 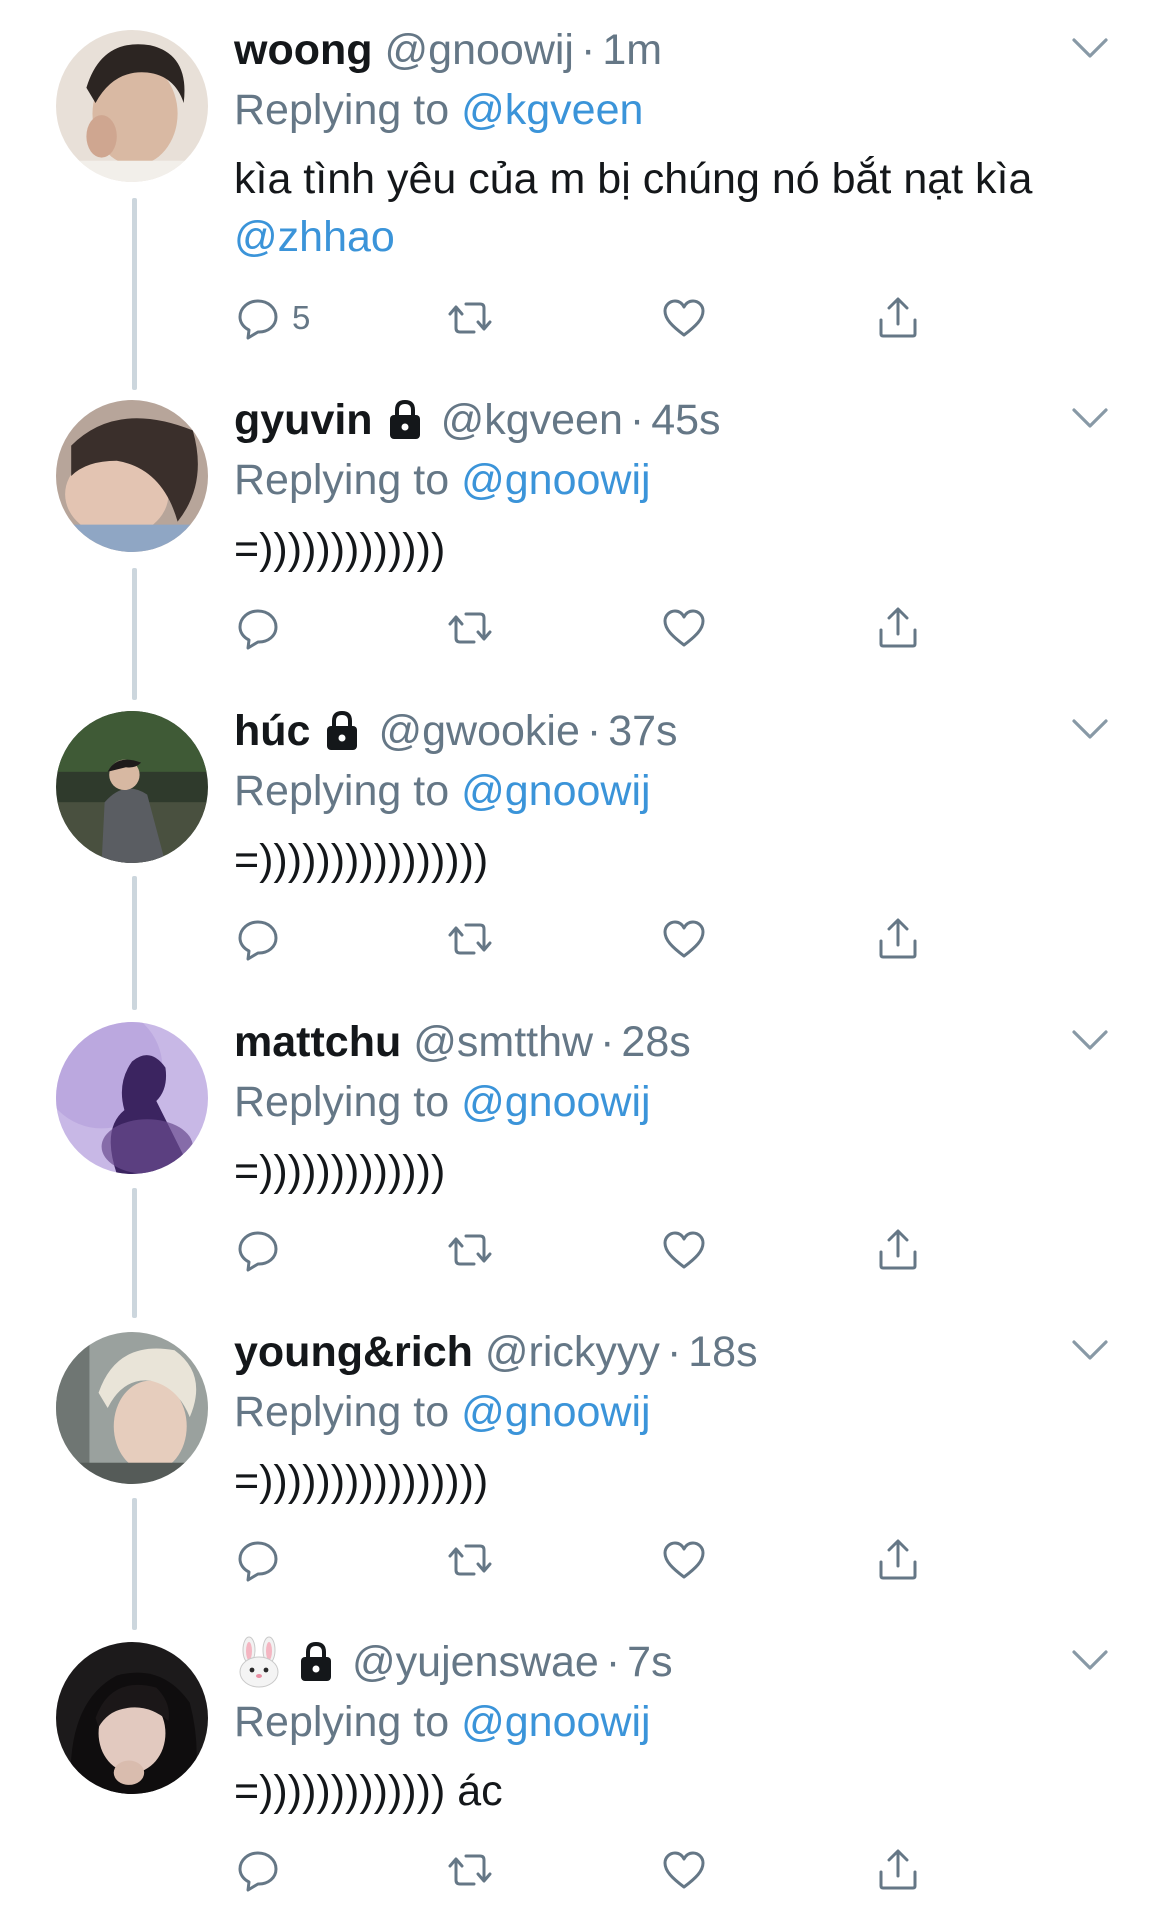 I want to click on tweet-header: @yujenswae · 7s, so click(x=453, y=1662).